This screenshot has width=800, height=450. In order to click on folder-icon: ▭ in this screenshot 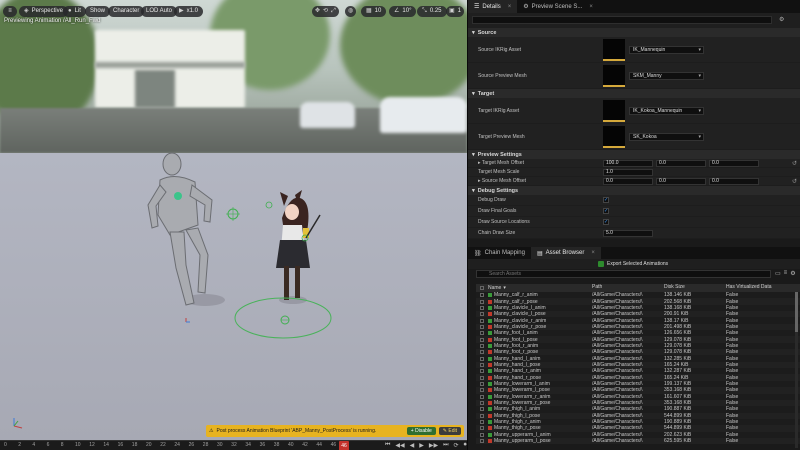, I will do `click(778, 273)`.